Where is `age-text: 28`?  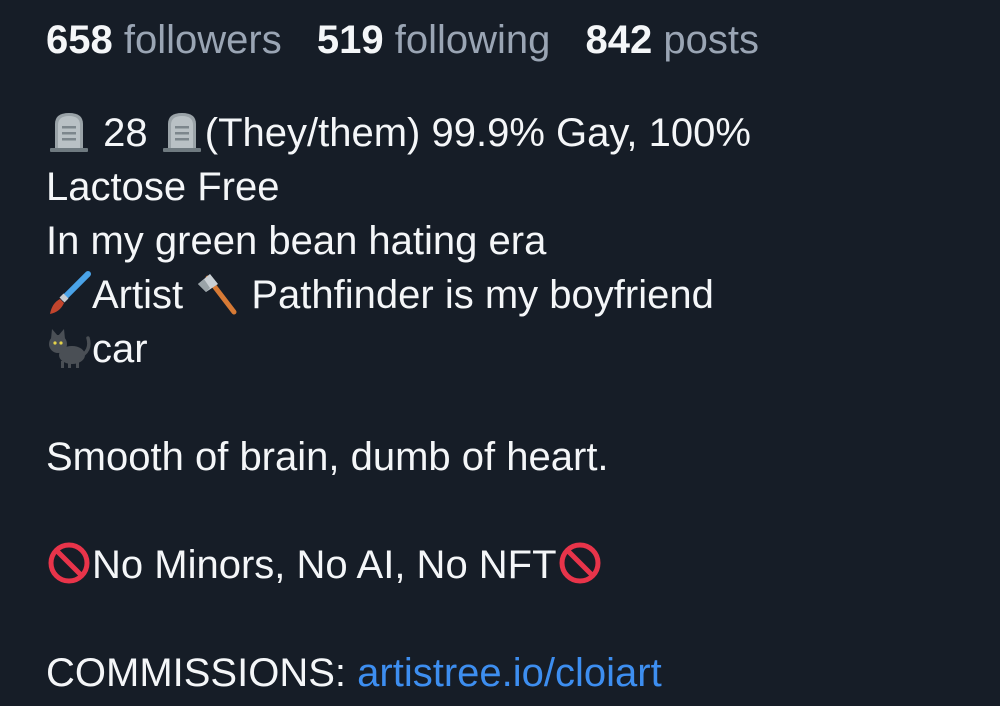
age-text: 28 is located at coordinates (125, 133).